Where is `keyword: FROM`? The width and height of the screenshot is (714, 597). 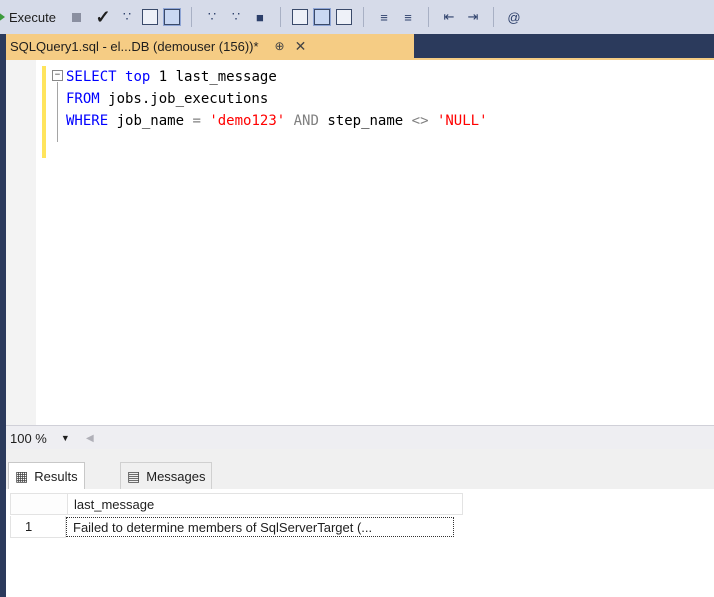
keyword: FROM is located at coordinates (83, 99).